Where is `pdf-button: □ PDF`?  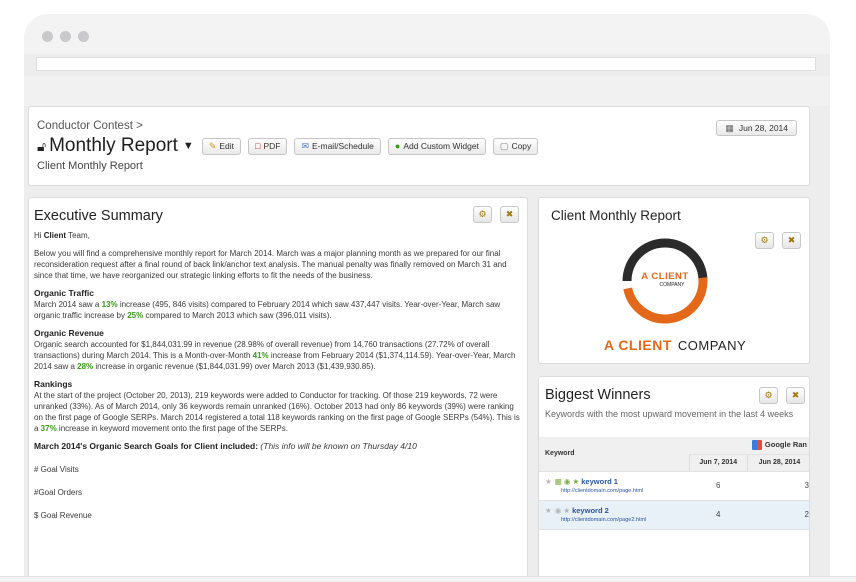
pdf-button: □ PDF is located at coordinates (268, 146).